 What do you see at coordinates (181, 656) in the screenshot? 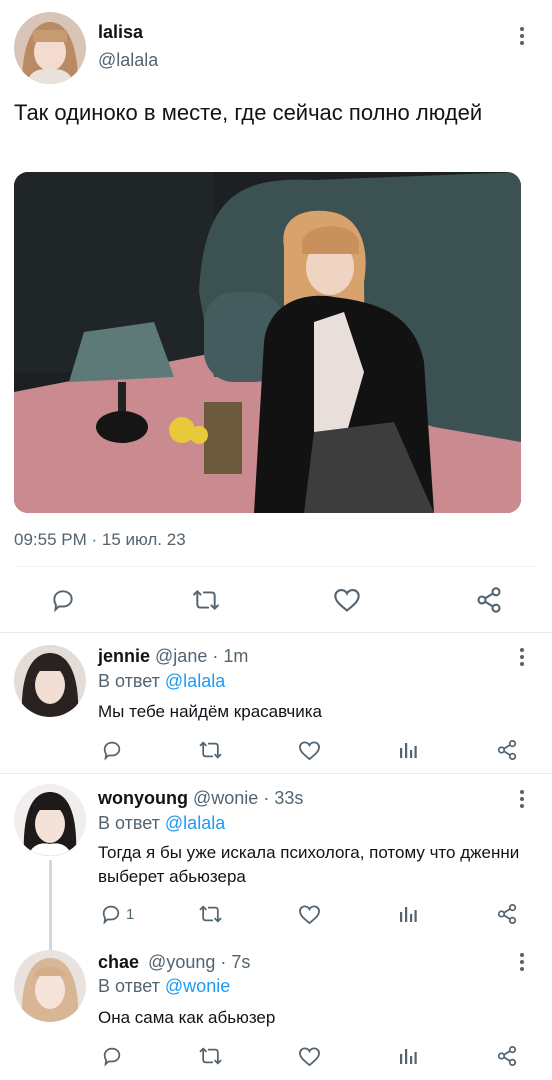
I see `reply-handle: @jane` at bounding box center [181, 656].